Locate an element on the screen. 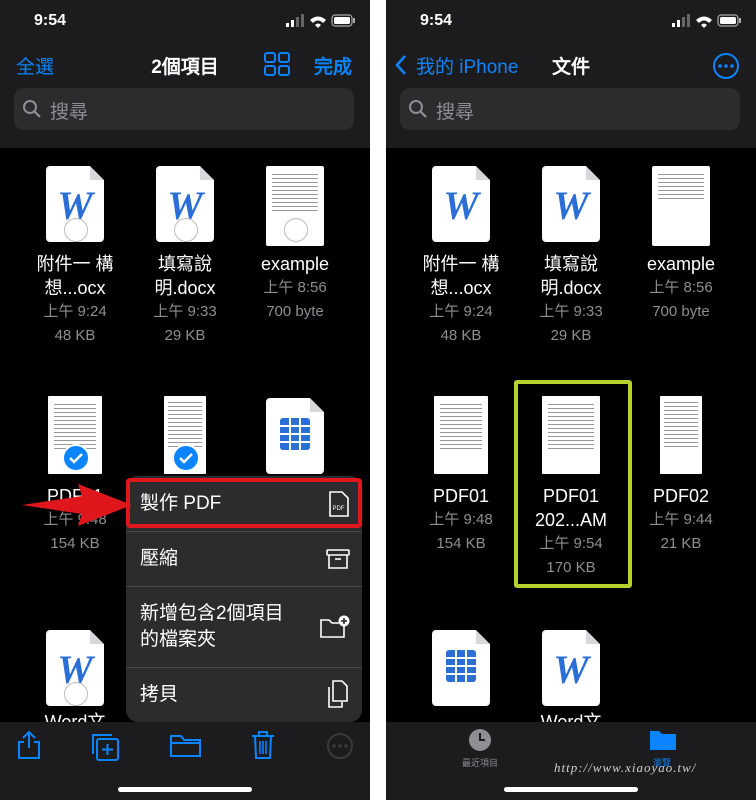 This screenshot has height=800, width=756. menu-item-label: 新增包含2個項目 is located at coordinates (212, 613).